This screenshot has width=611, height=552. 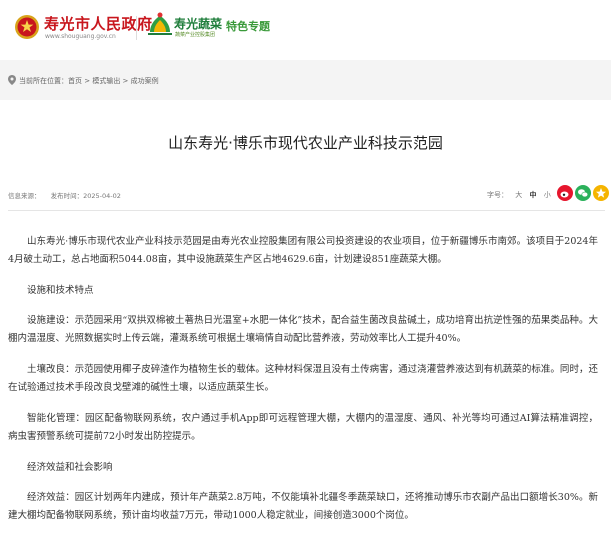 What do you see at coordinates (12, 80) in the screenshot?
I see `location-pin-icon` at bounding box center [12, 80].